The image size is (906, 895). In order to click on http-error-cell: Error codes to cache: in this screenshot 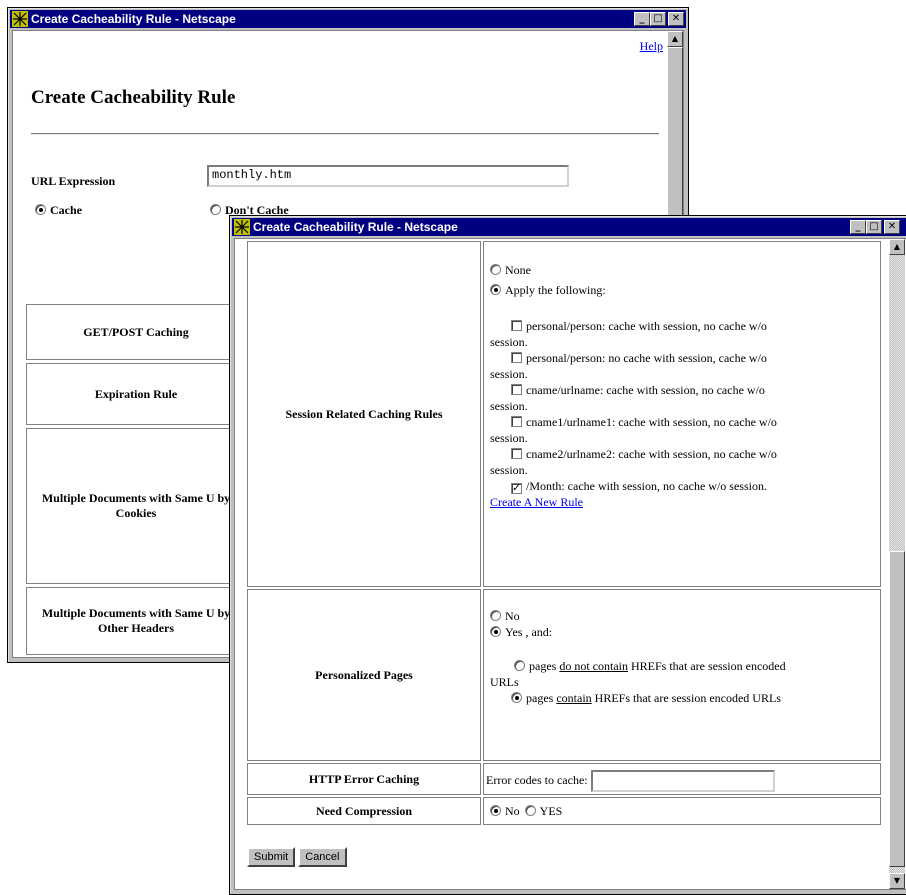, I will do `click(682, 779)`.